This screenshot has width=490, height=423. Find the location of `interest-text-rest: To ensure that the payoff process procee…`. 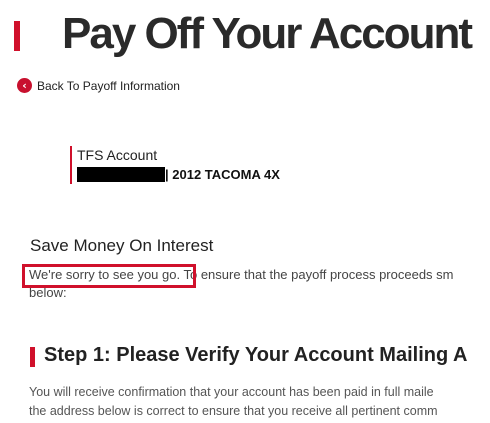

interest-text-rest: To ensure that the payoff process procee… is located at coordinates (317, 274).